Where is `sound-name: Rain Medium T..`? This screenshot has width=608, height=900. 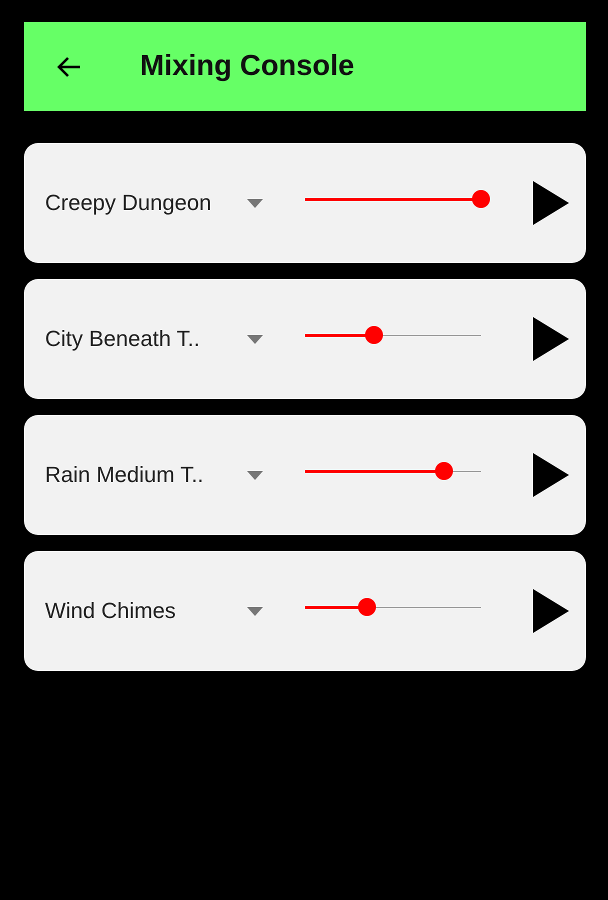 sound-name: Rain Medium T.. is located at coordinates (125, 475).